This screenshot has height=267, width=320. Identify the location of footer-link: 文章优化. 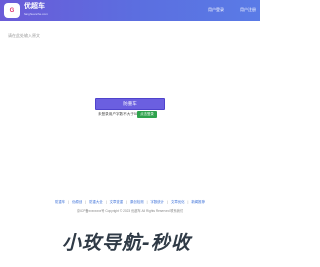
(178, 202).